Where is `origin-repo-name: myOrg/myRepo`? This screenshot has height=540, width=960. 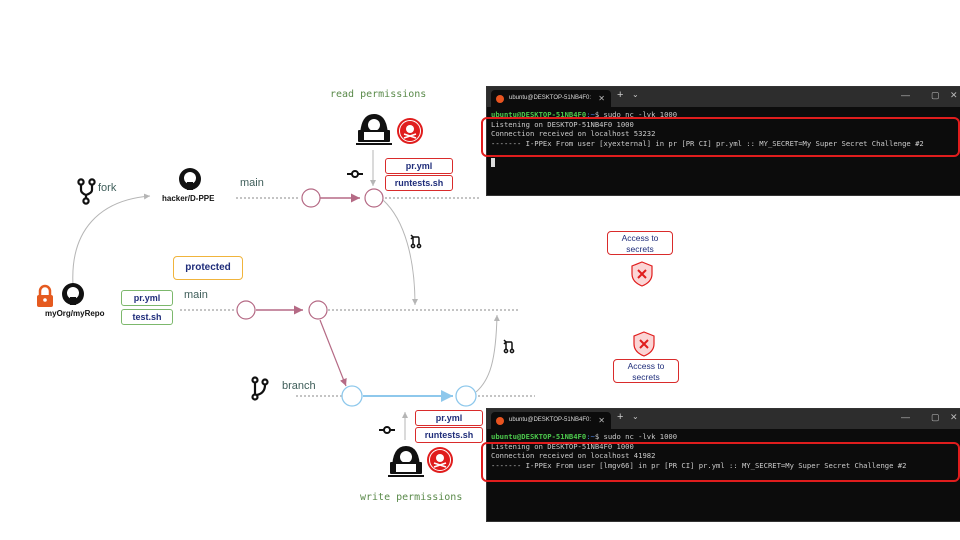 origin-repo-name: myOrg/myRepo is located at coordinates (75, 313).